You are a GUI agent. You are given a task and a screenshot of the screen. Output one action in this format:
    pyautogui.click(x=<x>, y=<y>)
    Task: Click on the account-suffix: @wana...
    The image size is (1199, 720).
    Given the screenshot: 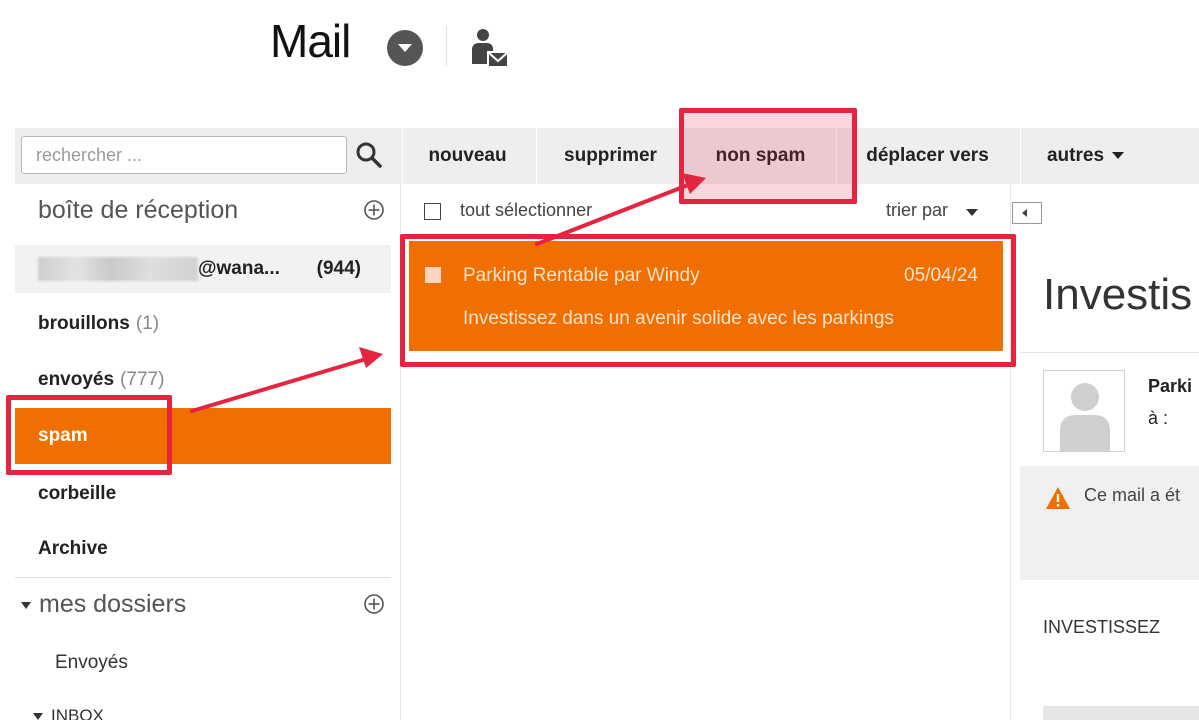 What is the action you would take?
    pyautogui.click(x=239, y=268)
    